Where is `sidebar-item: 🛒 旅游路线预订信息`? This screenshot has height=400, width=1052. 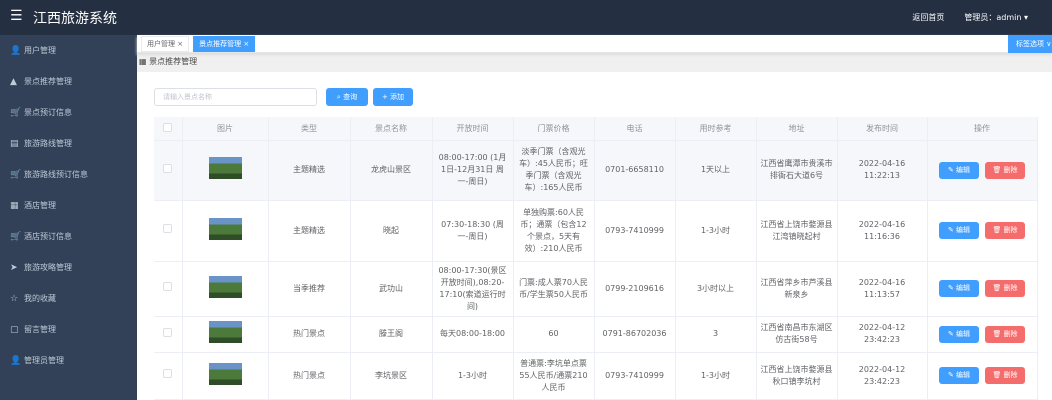 sidebar-item: 🛒 旅游路线预订信息 is located at coordinates (68, 174).